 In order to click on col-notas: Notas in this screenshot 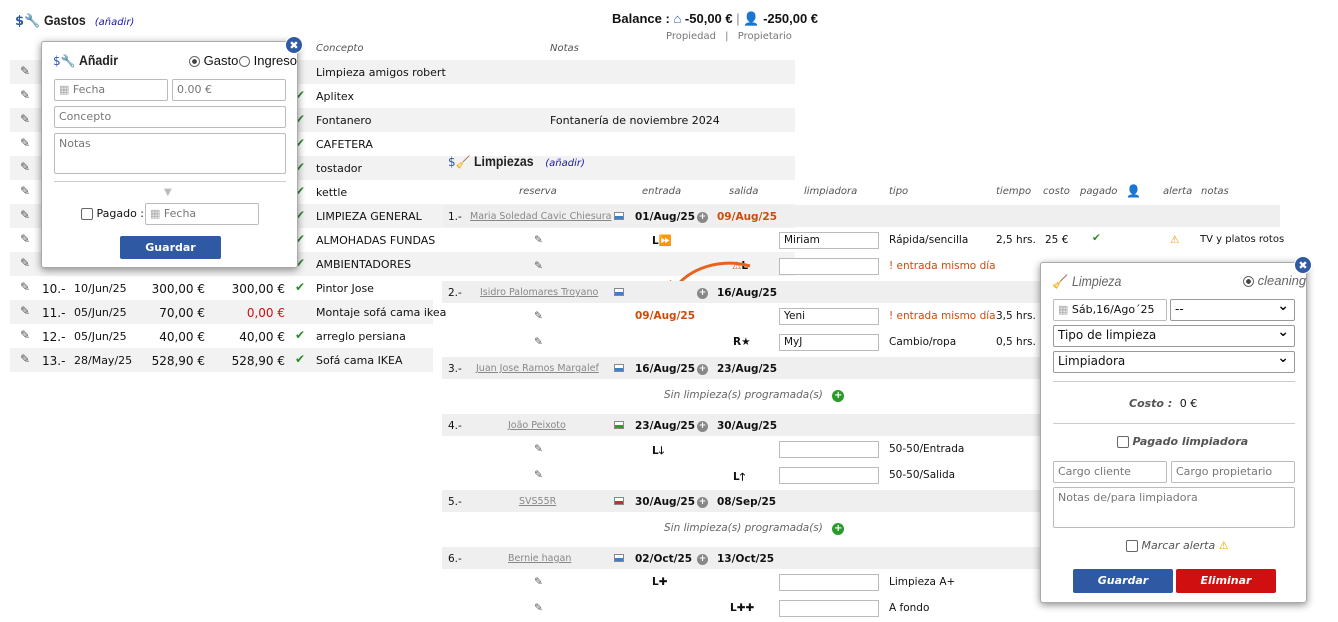, I will do `click(564, 48)`.